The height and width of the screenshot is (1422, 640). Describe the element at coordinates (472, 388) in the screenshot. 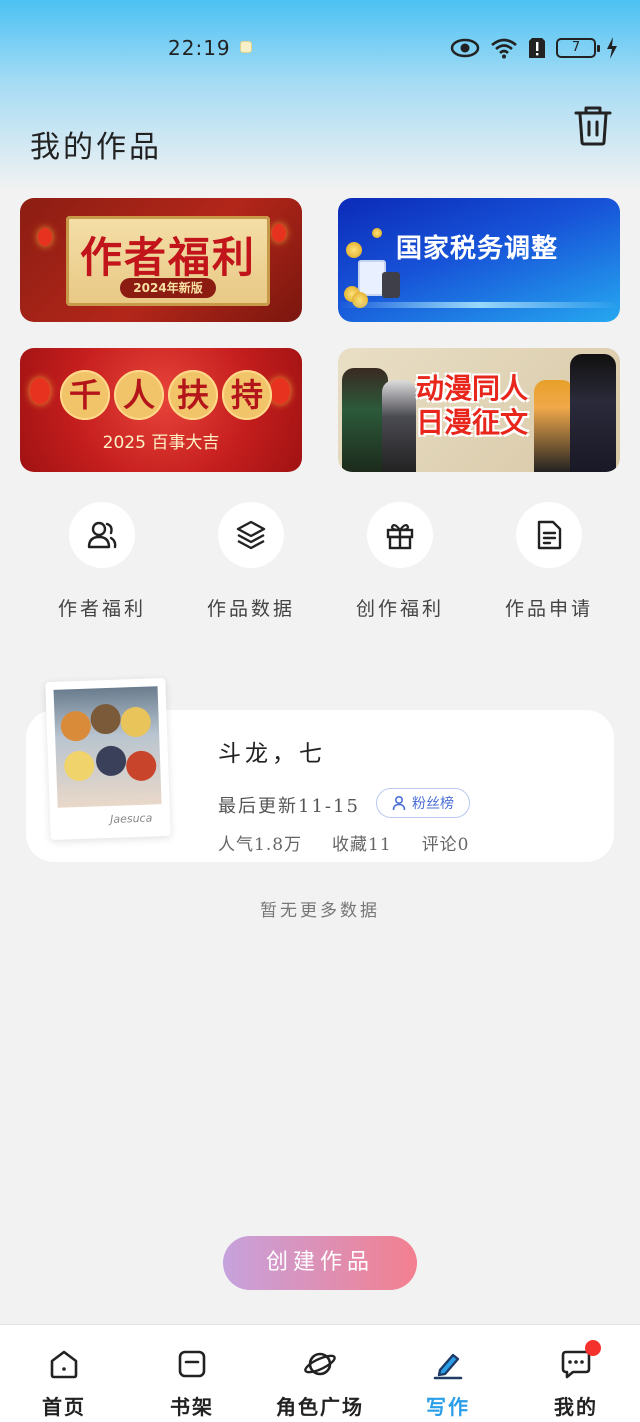

I see `banner-title-line: 动漫同人` at that location.